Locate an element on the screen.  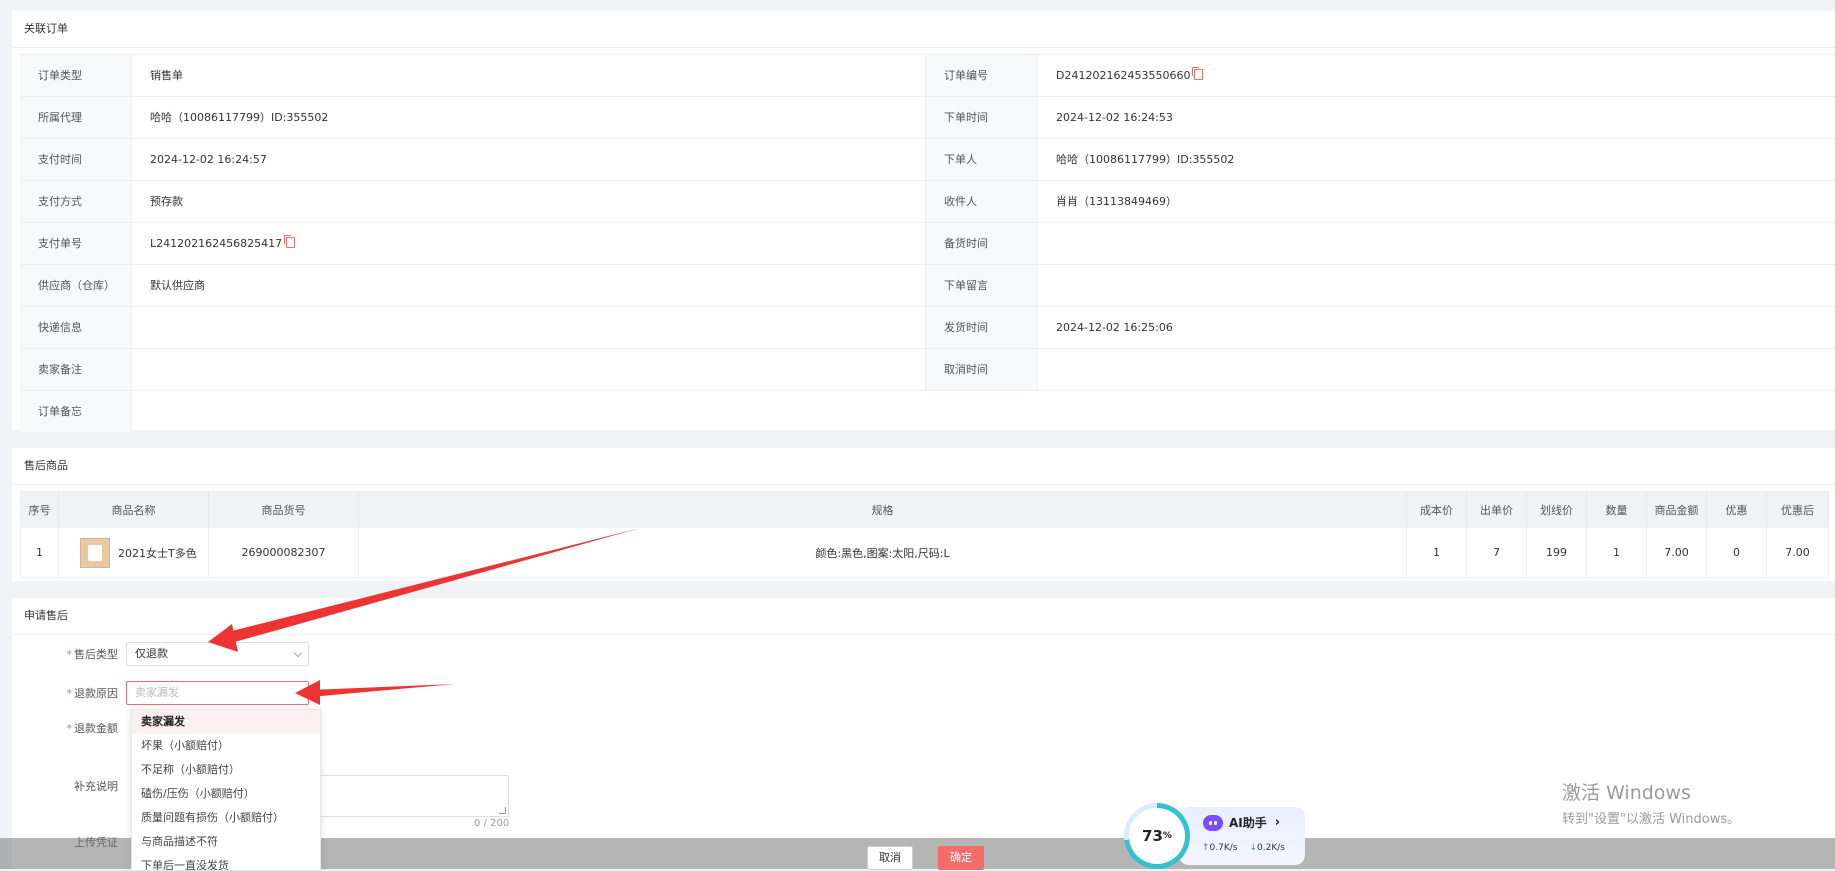
cpu-usage-value: 73% is located at coordinates (1157, 836).